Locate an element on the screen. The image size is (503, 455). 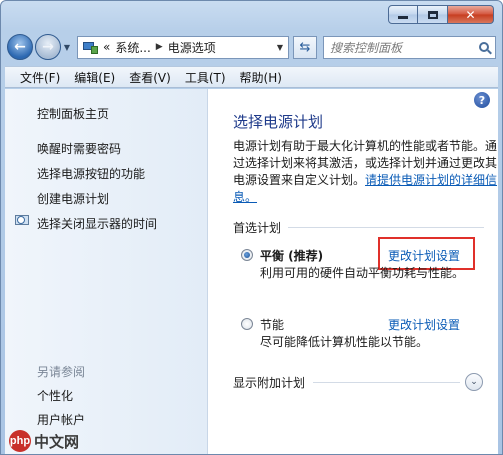
navigation-bar: ← → ▼ « 系统... ▶ 电源选项 ▼ ⇆ 搜索控制面板 is located at coordinates (251, 47).